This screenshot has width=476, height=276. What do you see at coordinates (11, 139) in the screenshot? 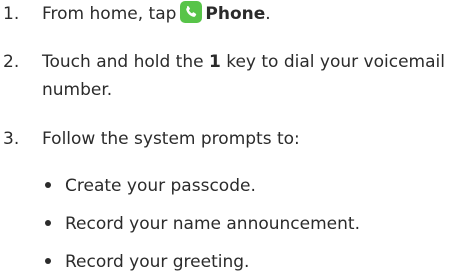
I see `step-3-number: 3.` at bounding box center [11, 139].